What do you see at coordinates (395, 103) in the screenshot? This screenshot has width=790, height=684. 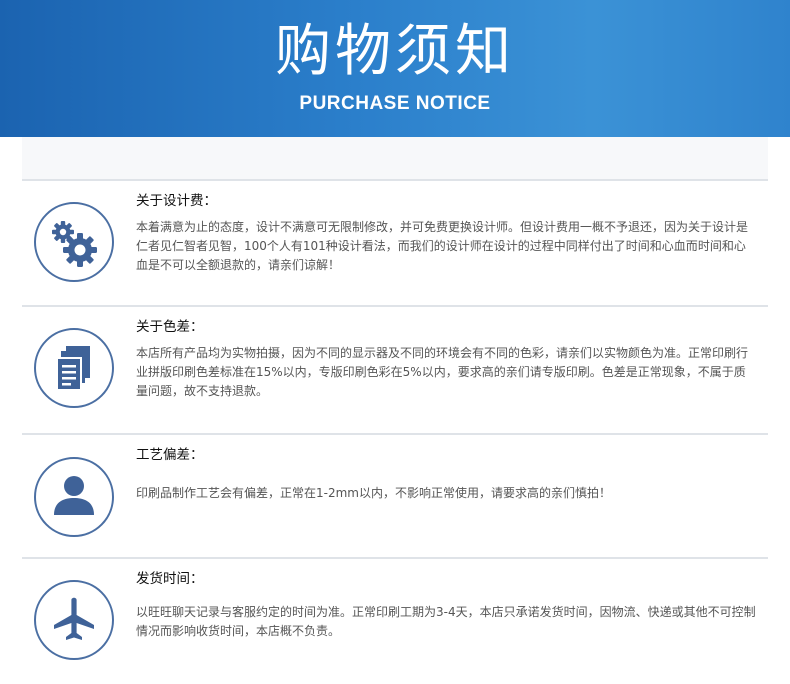 I see `page-subtitle: PURCHASE NOTICE` at bounding box center [395, 103].